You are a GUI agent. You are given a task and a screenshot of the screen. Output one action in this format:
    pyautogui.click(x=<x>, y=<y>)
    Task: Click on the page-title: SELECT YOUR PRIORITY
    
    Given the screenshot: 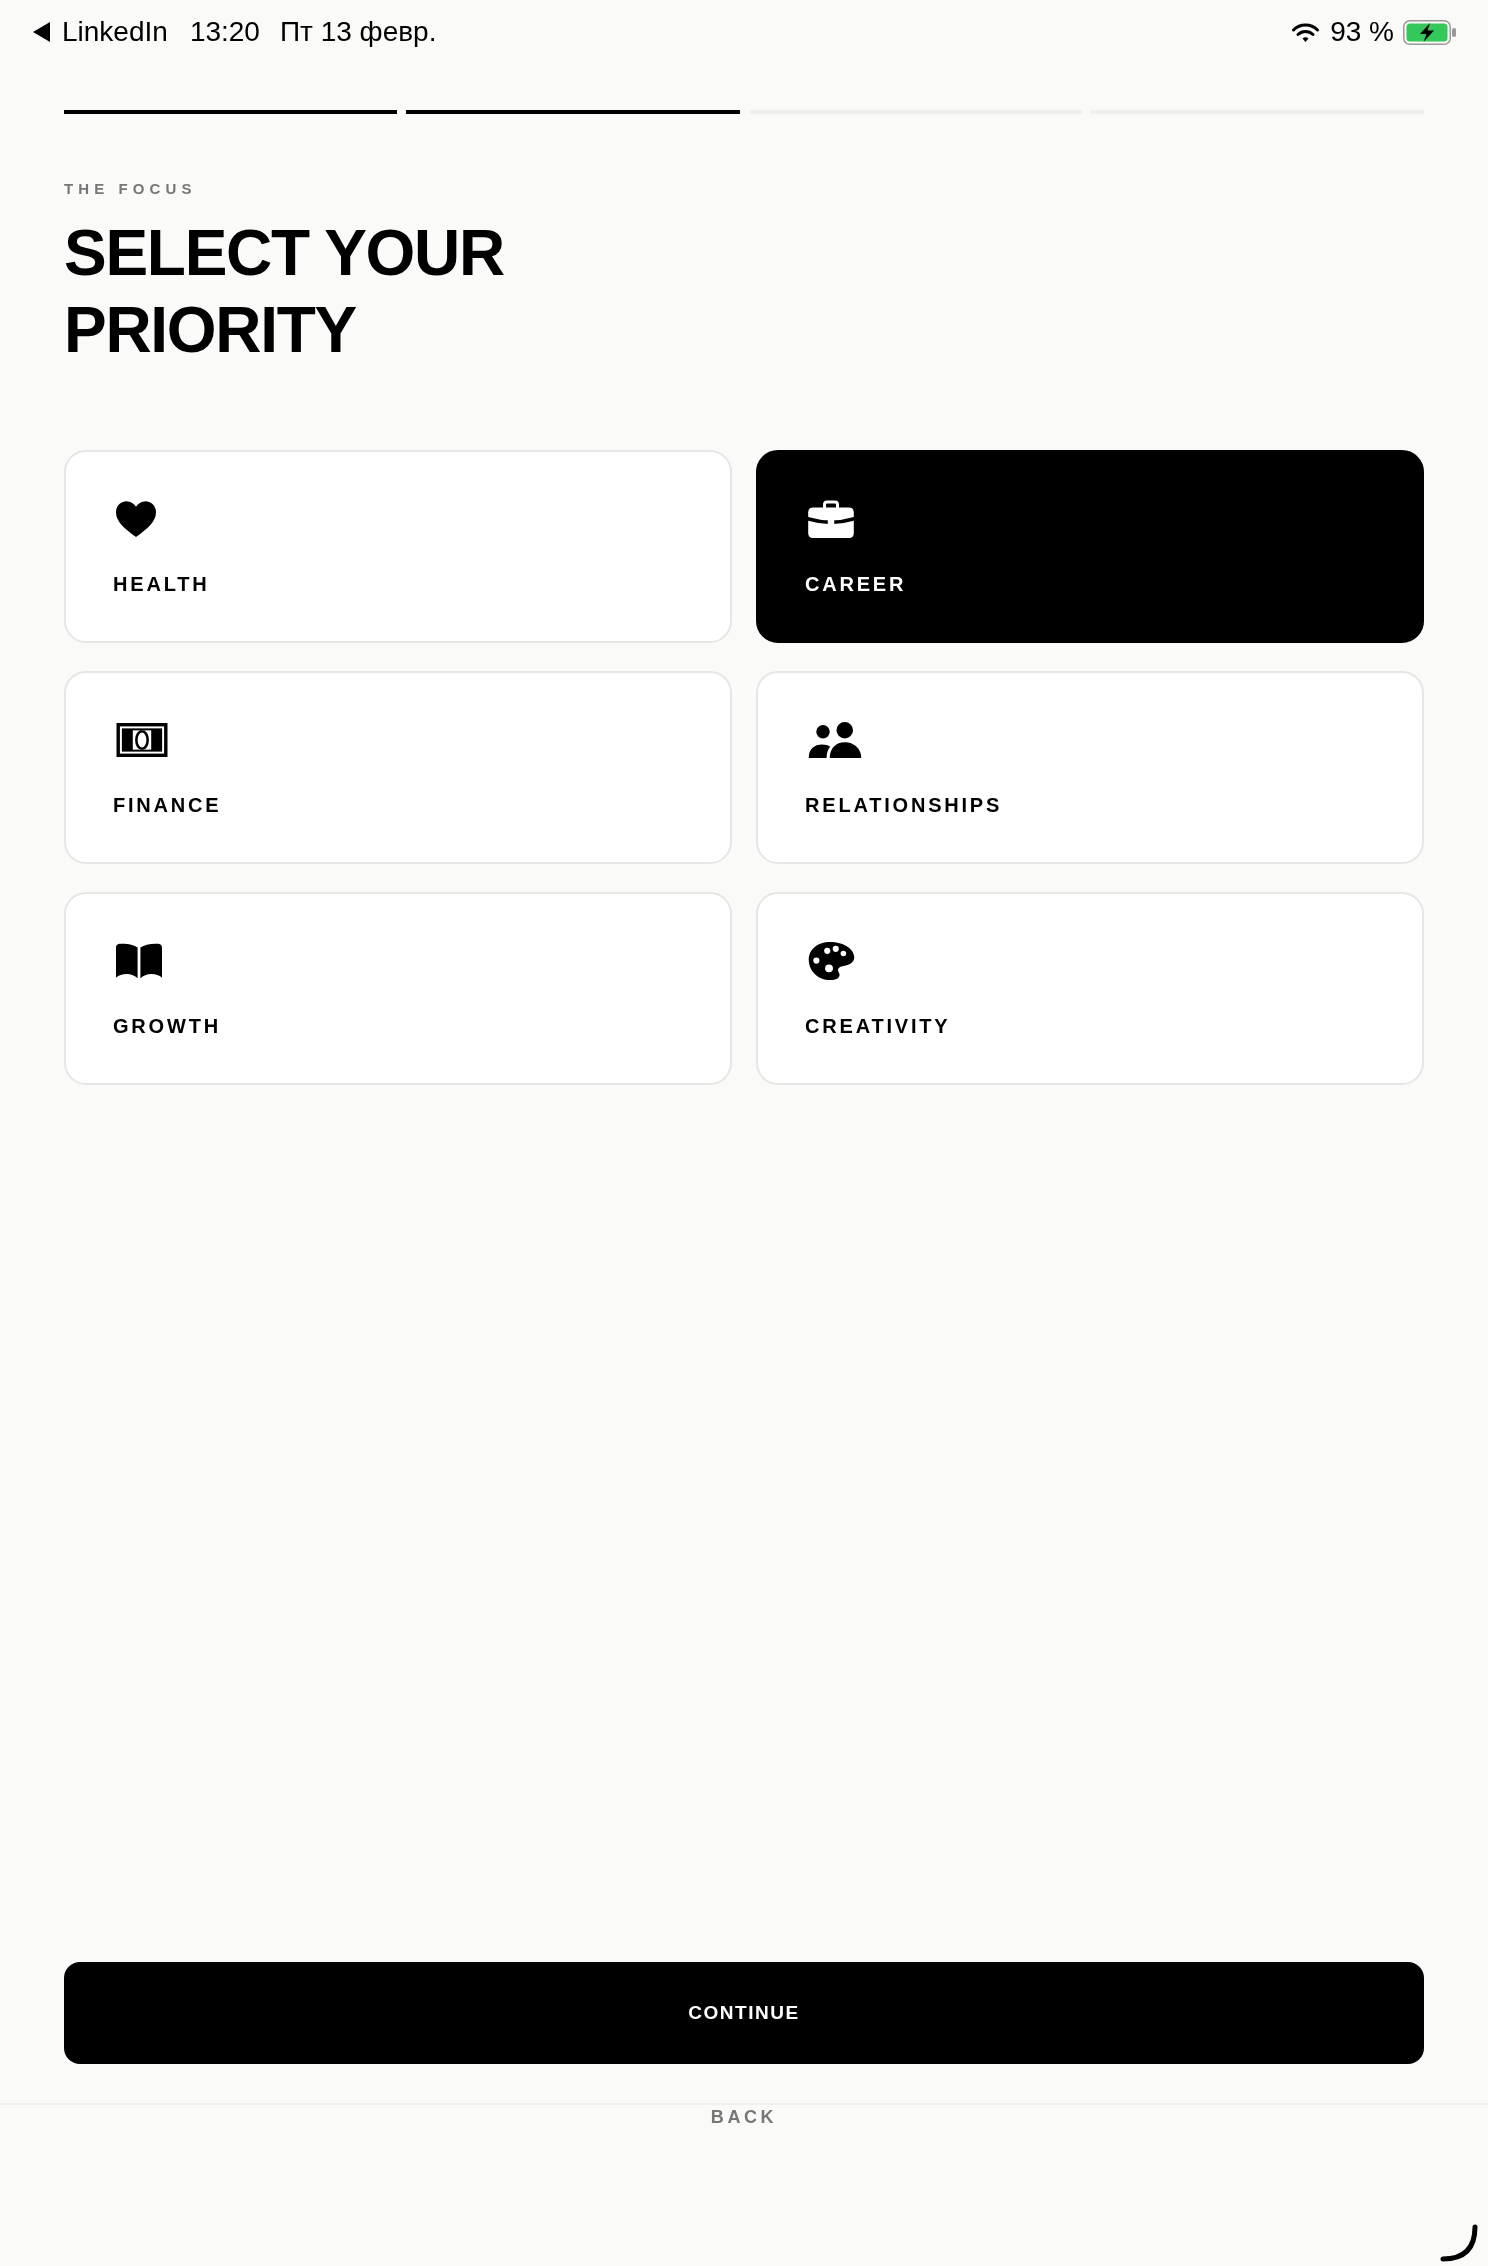 What is the action you would take?
    pyautogui.click(x=284, y=292)
    